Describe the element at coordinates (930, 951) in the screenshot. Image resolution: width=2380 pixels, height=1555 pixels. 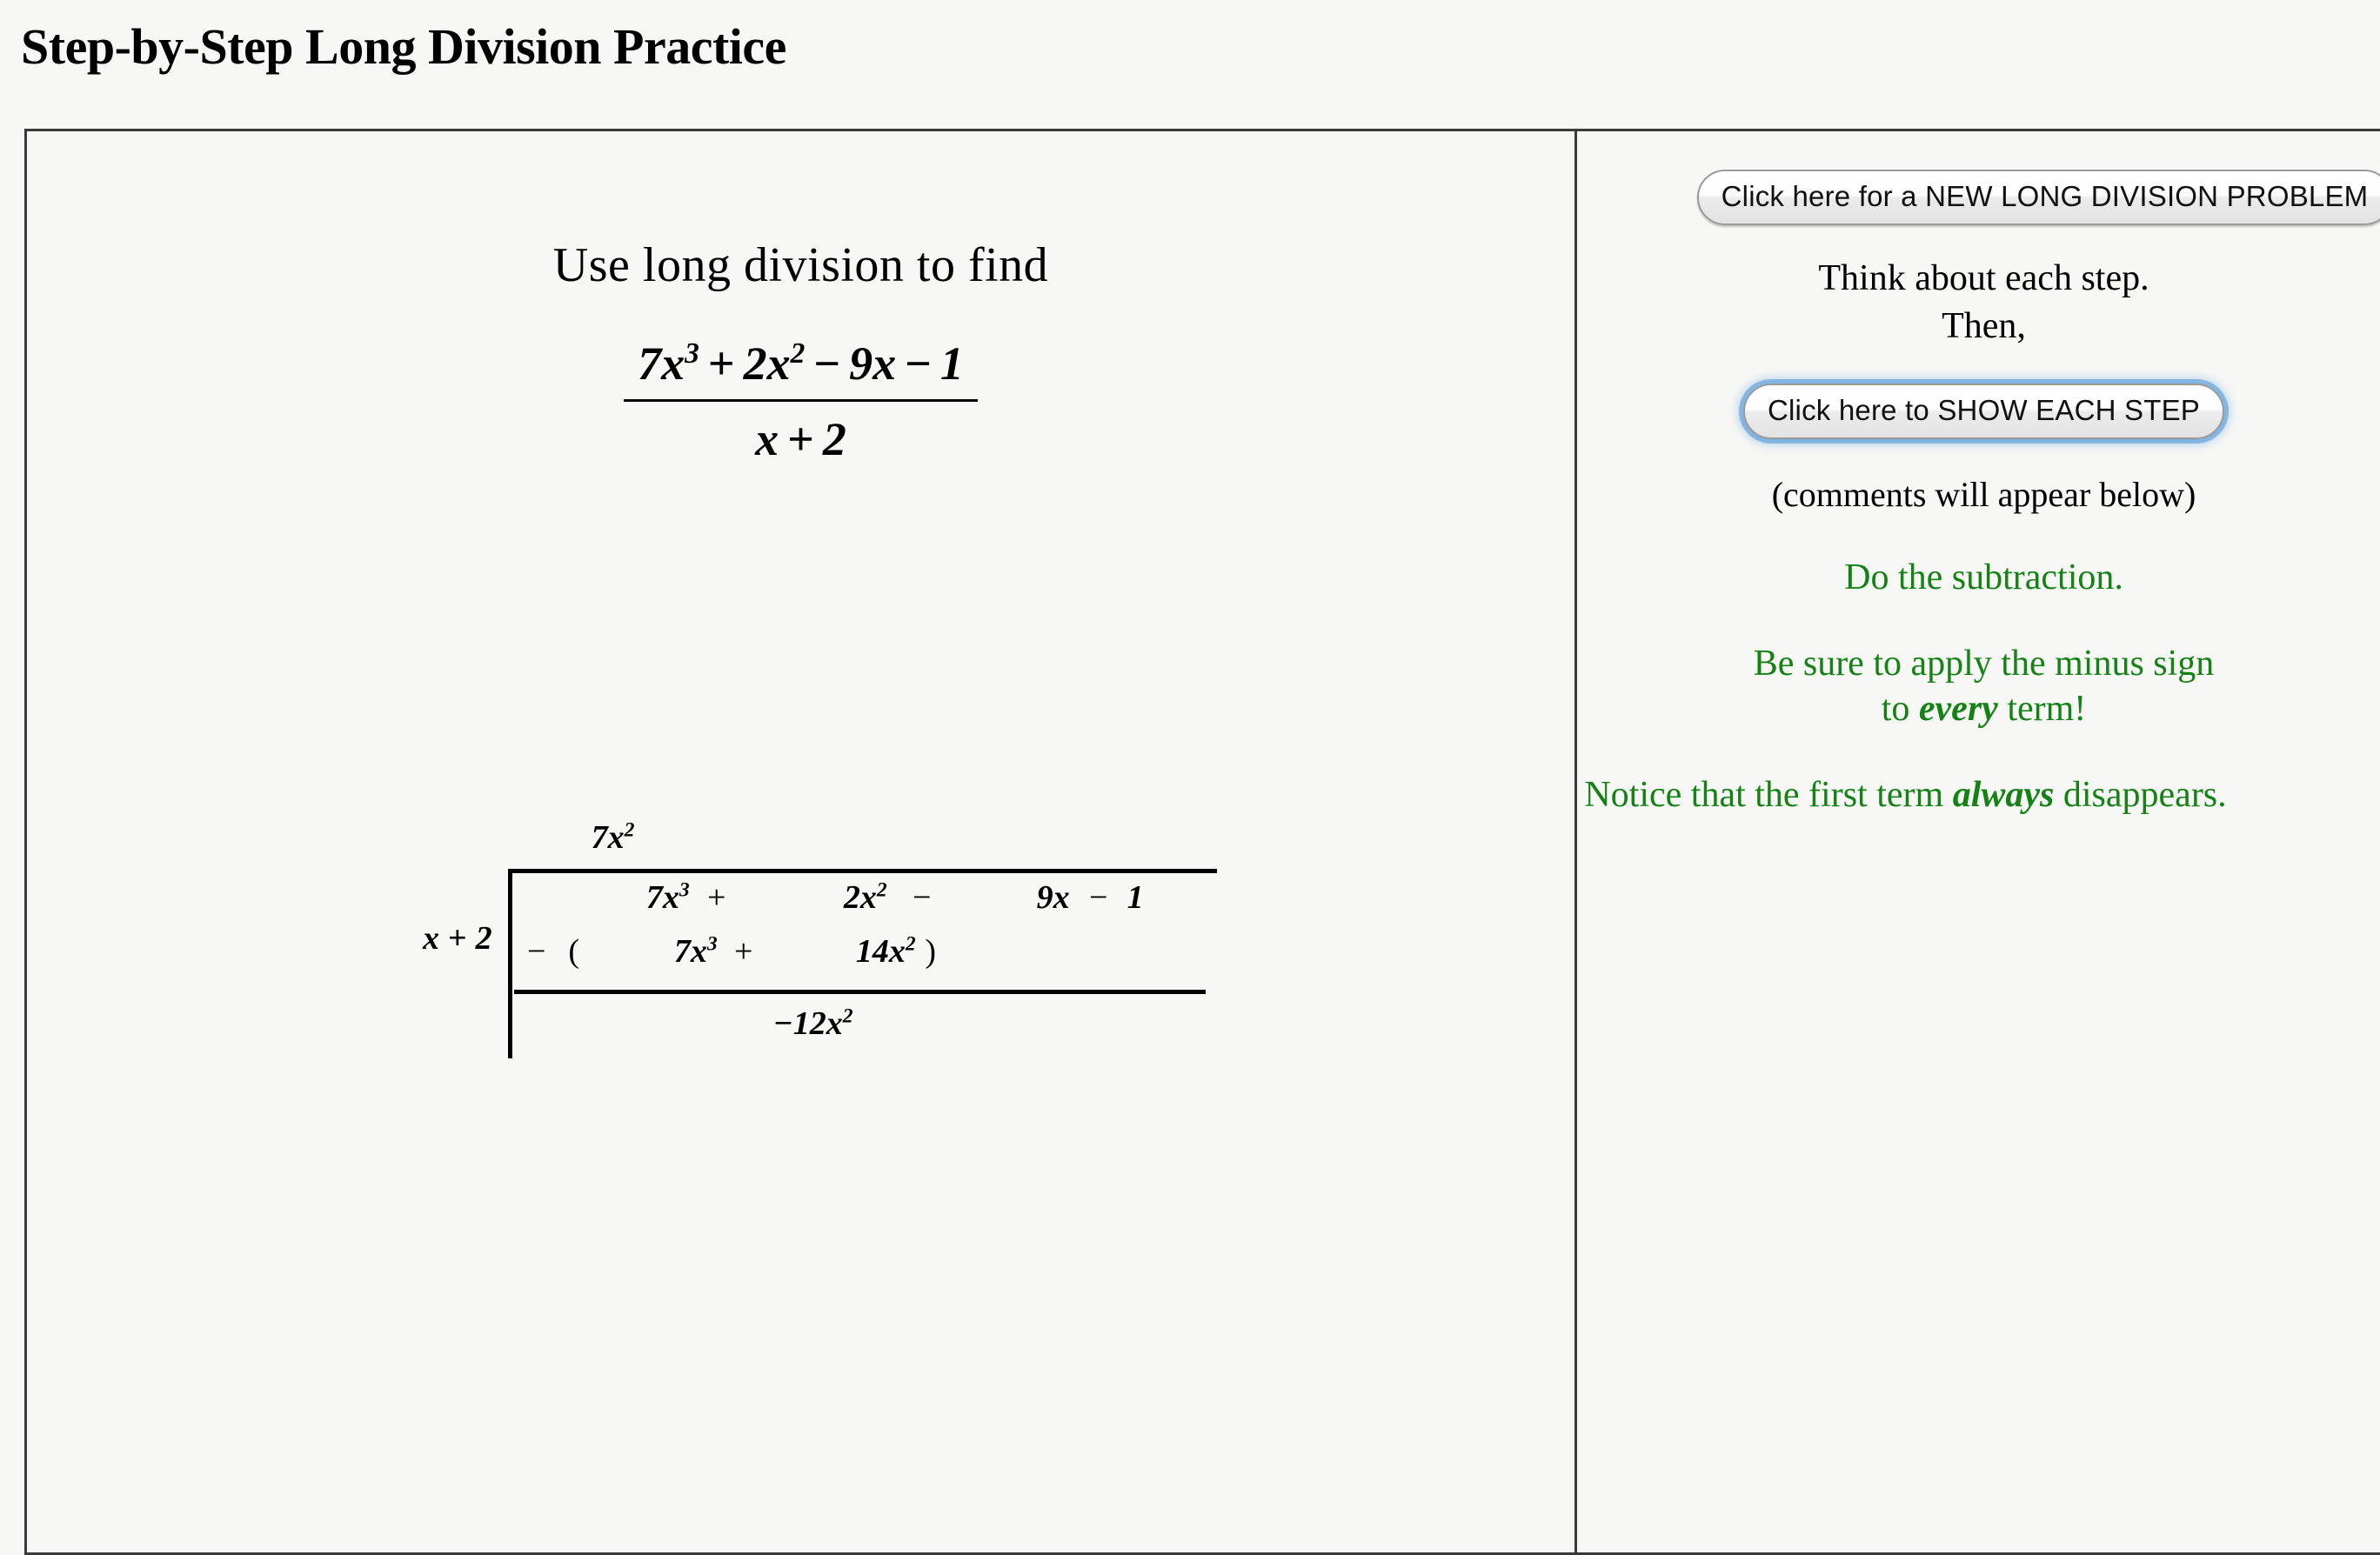
I see `subtract-paren-close: )` at that location.